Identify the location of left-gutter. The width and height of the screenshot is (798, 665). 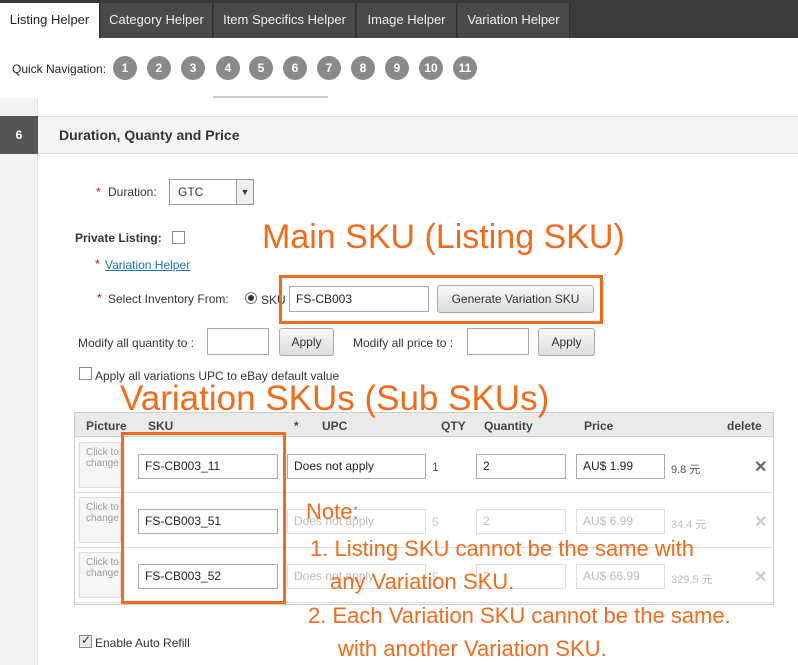
(19, 381).